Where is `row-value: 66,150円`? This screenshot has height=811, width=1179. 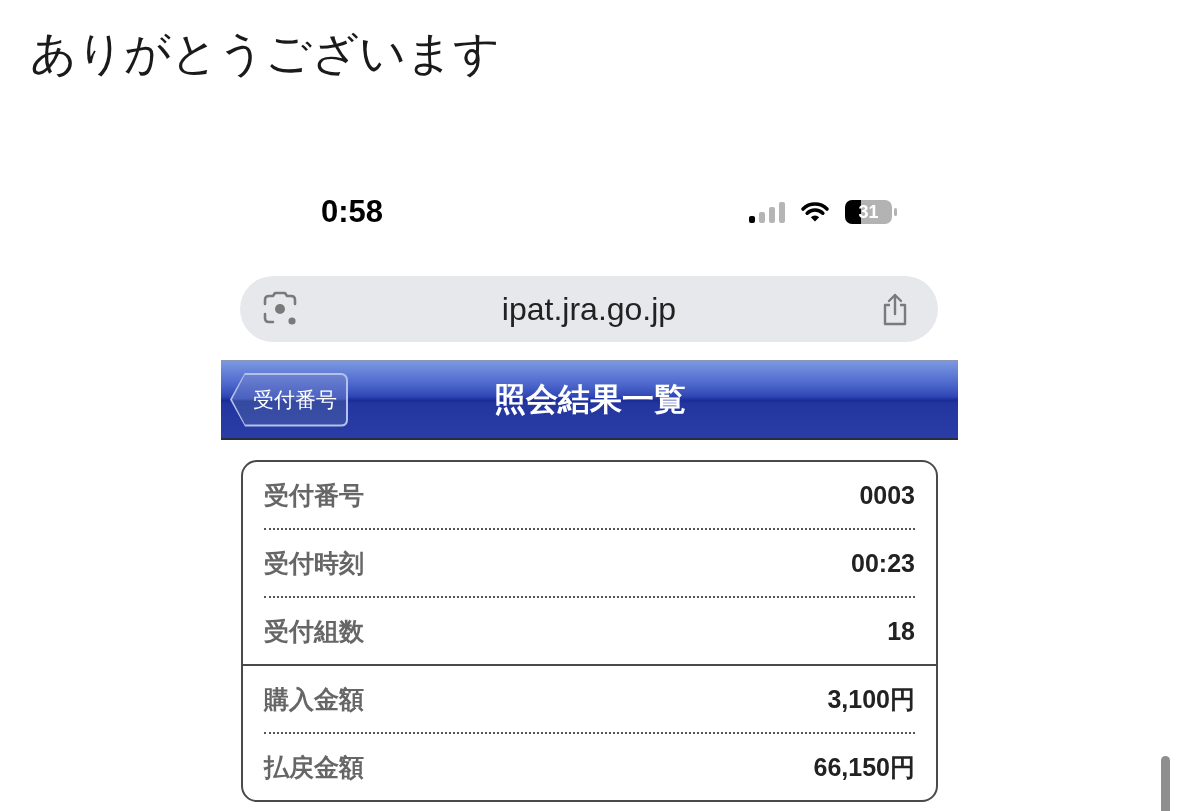
row-value: 66,150円 is located at coordinates (864, 767).